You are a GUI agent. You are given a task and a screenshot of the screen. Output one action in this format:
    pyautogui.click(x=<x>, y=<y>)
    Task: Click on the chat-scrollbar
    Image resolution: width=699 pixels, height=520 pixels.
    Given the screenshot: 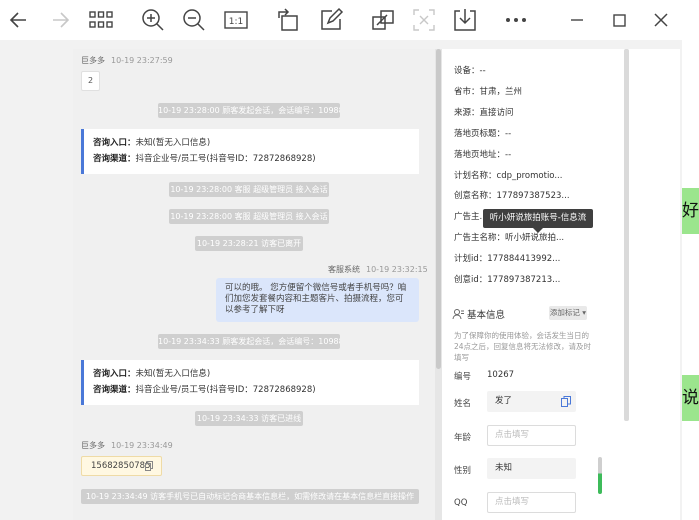 What is the action you would take?
    pyautogui.click(x=438, y=284)
    